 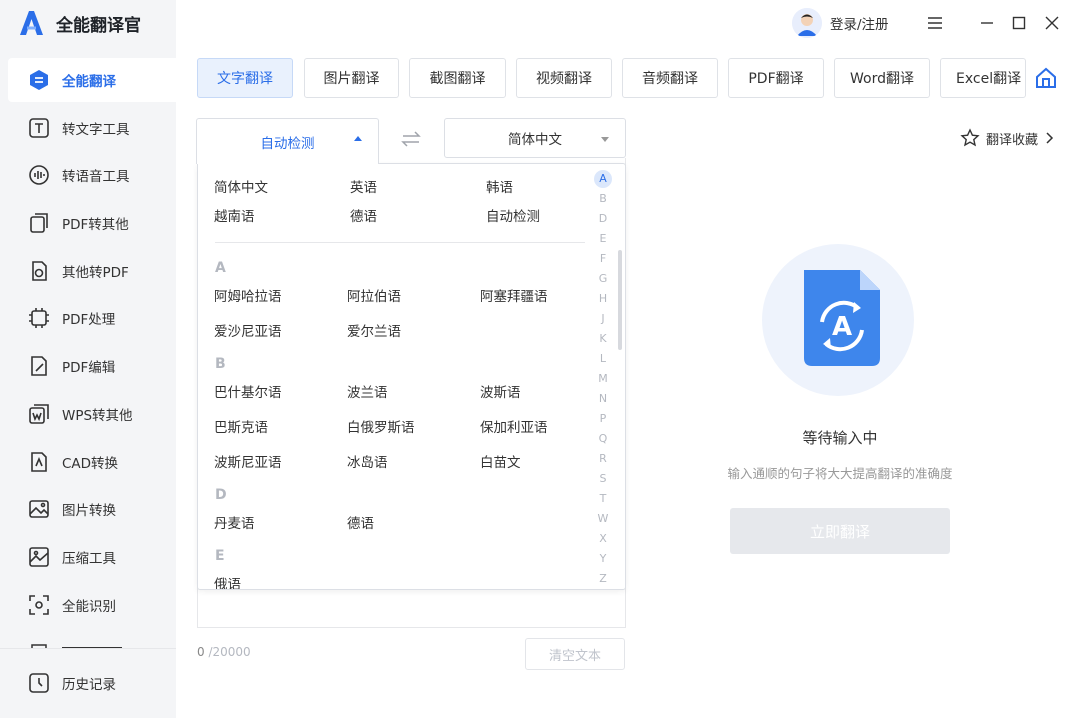 I want to click on language-option: 越南语, so click(x=234, y=215).